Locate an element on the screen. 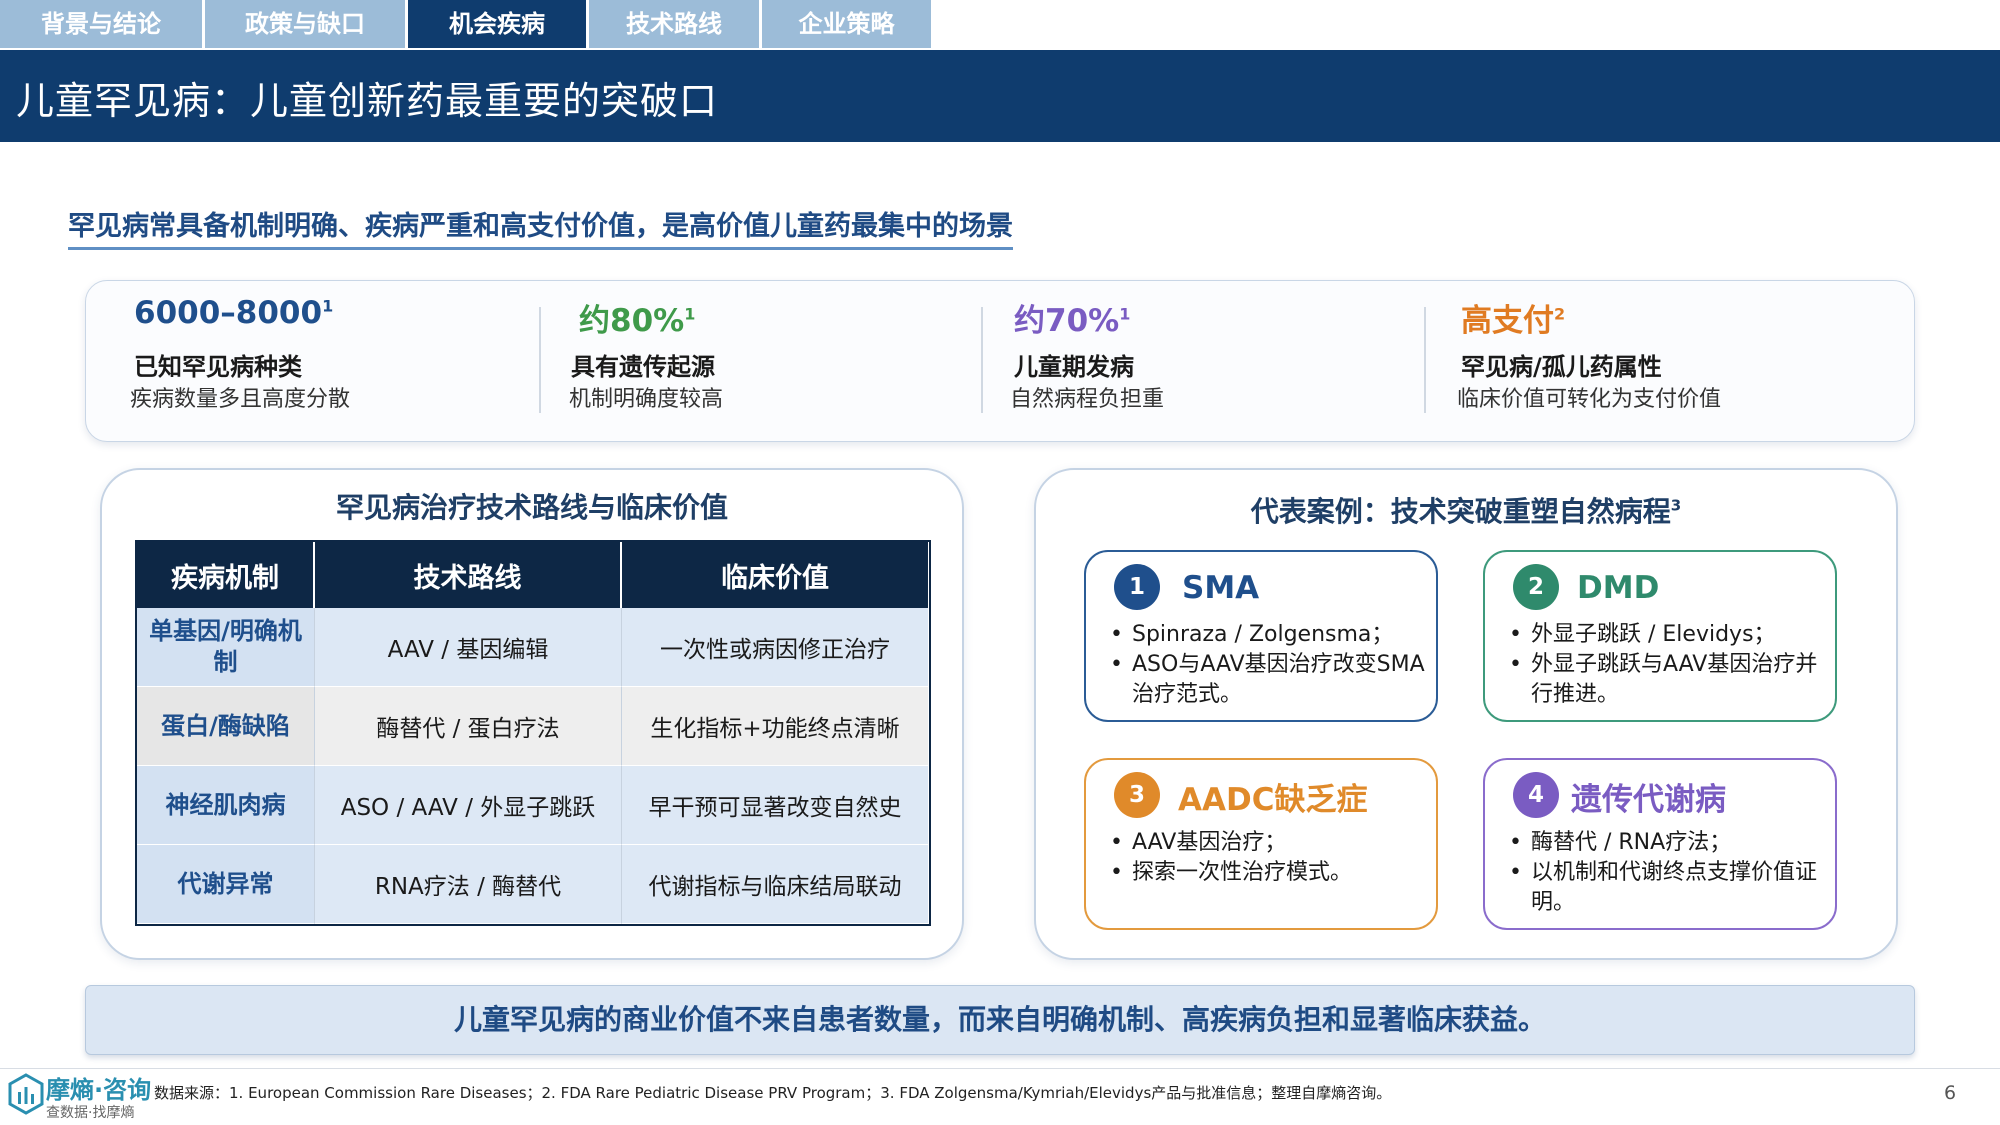 The height and width of the screenshot is (1125, 2000). table-row: 神经肌肉病 ASO / AAV / 外显子跳跃 早干预可显著改变自然史 is located at coordinates (533, 805).